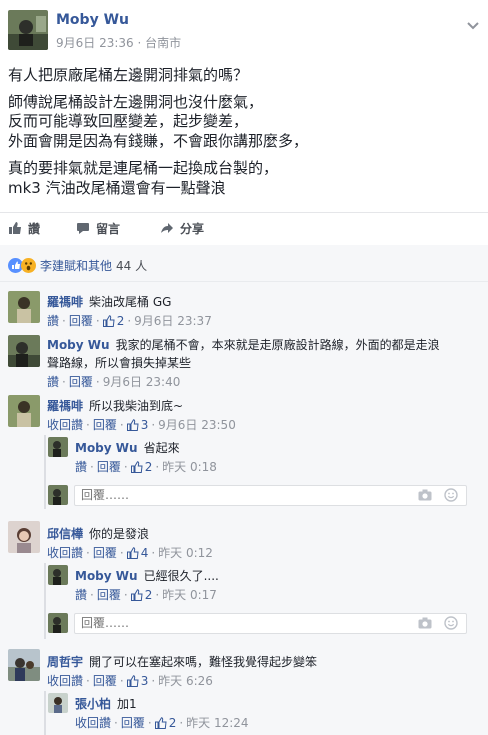  I want to click on reply-time: 昨天 0:17, so click(189, 595).